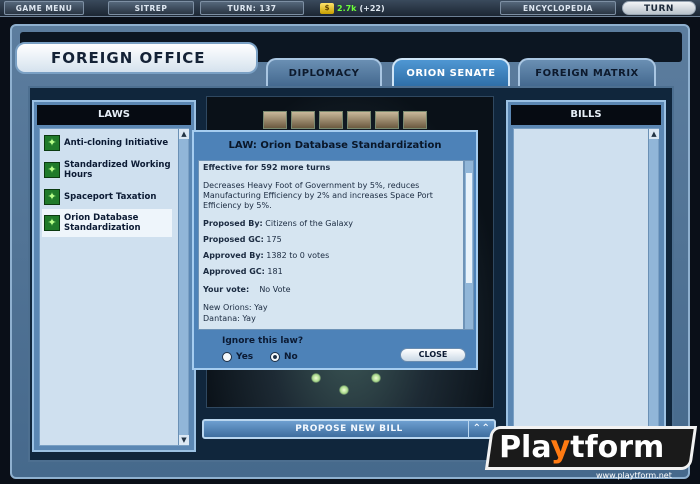  I want to click on law-label: Standardized Working Hours, so click(117, 170).